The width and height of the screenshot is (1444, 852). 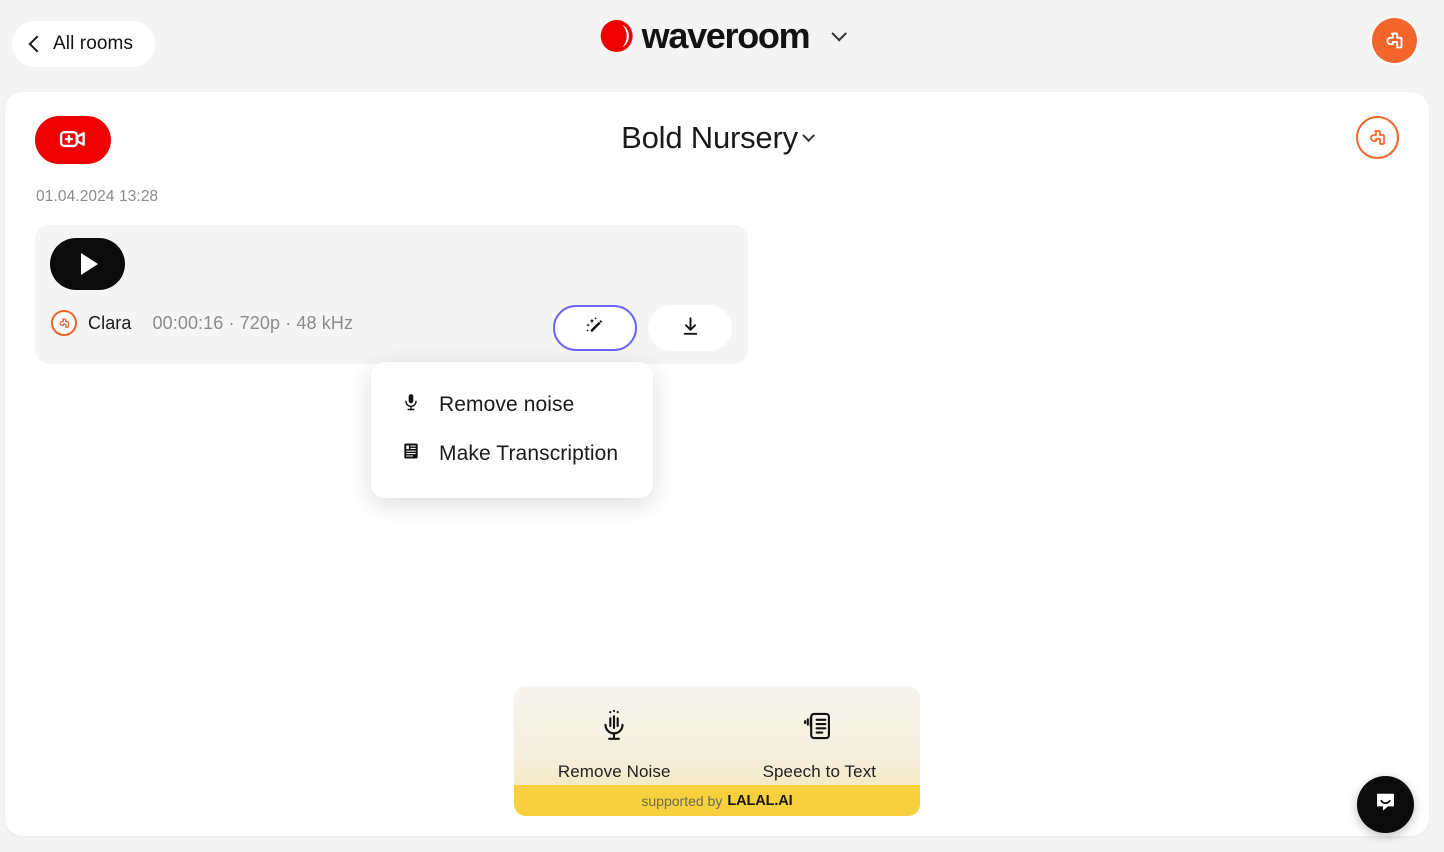 I want to click on all-rooms-button: All rooms, so click(x=84, y=44).